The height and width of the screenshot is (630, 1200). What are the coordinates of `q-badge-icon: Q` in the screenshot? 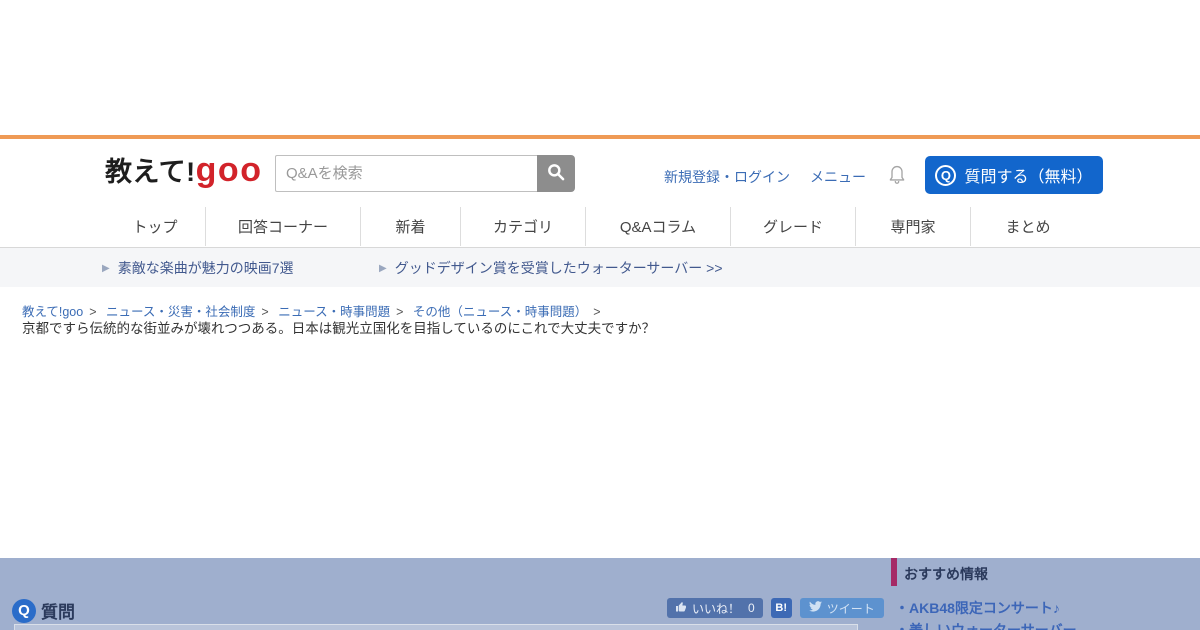 It's located at (24, 610).